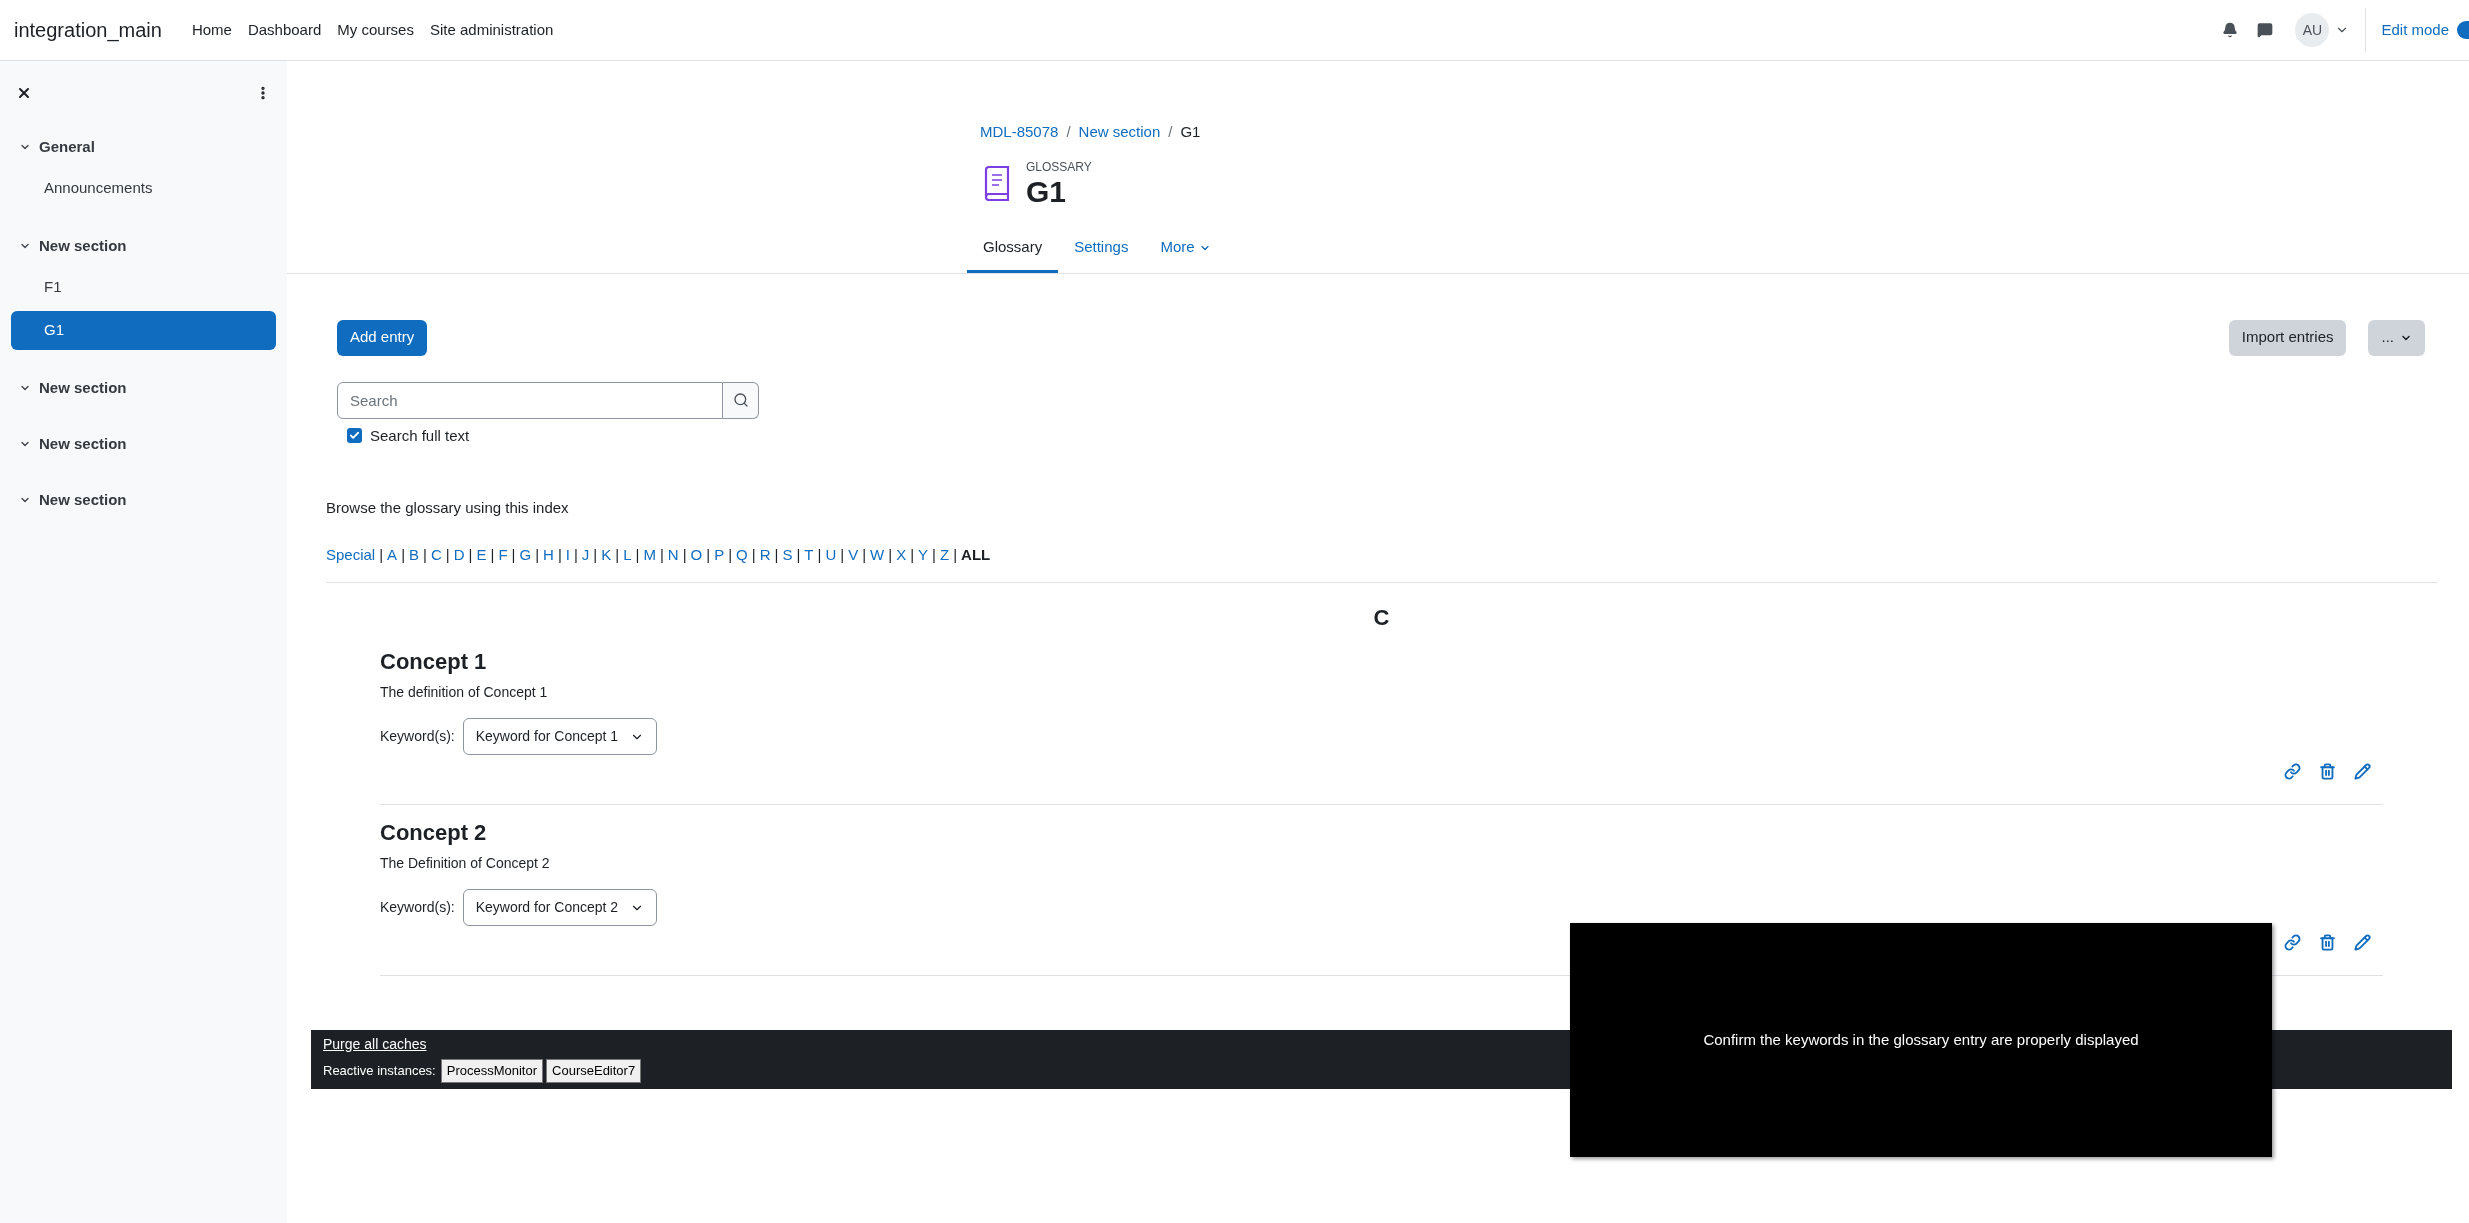  I want to click on index-letter: P, so click(719, 554).